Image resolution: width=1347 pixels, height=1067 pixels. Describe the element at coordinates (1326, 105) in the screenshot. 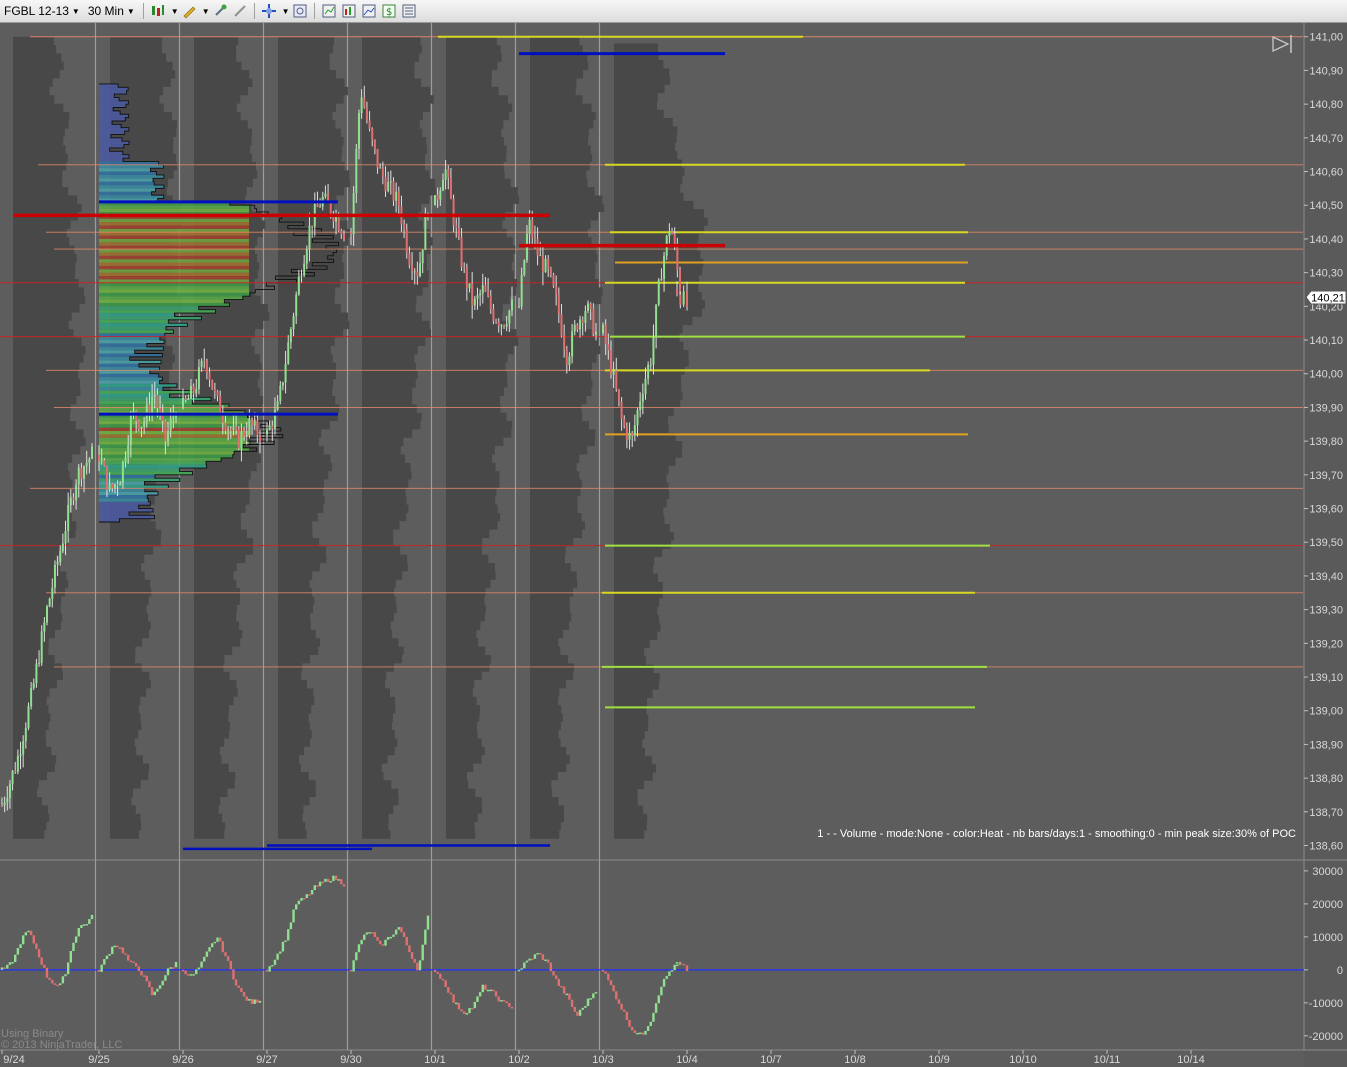

I see `price-tick-label: 140,80` at that location.